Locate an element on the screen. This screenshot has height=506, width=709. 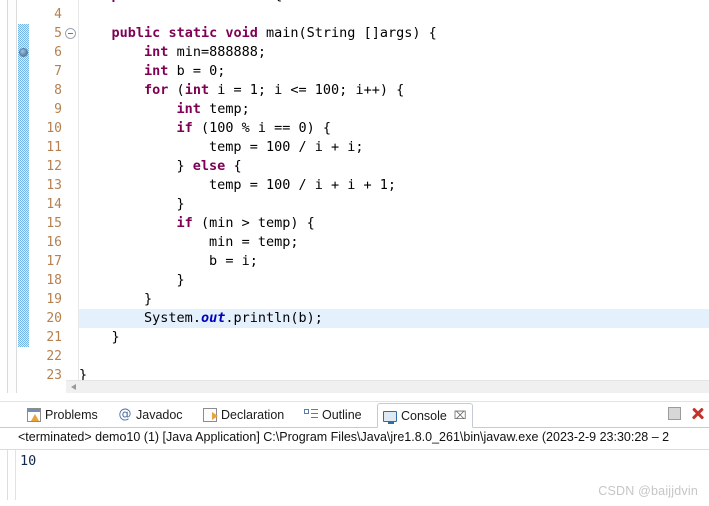
change-bar-indicator is located at coordinates (23, 185).